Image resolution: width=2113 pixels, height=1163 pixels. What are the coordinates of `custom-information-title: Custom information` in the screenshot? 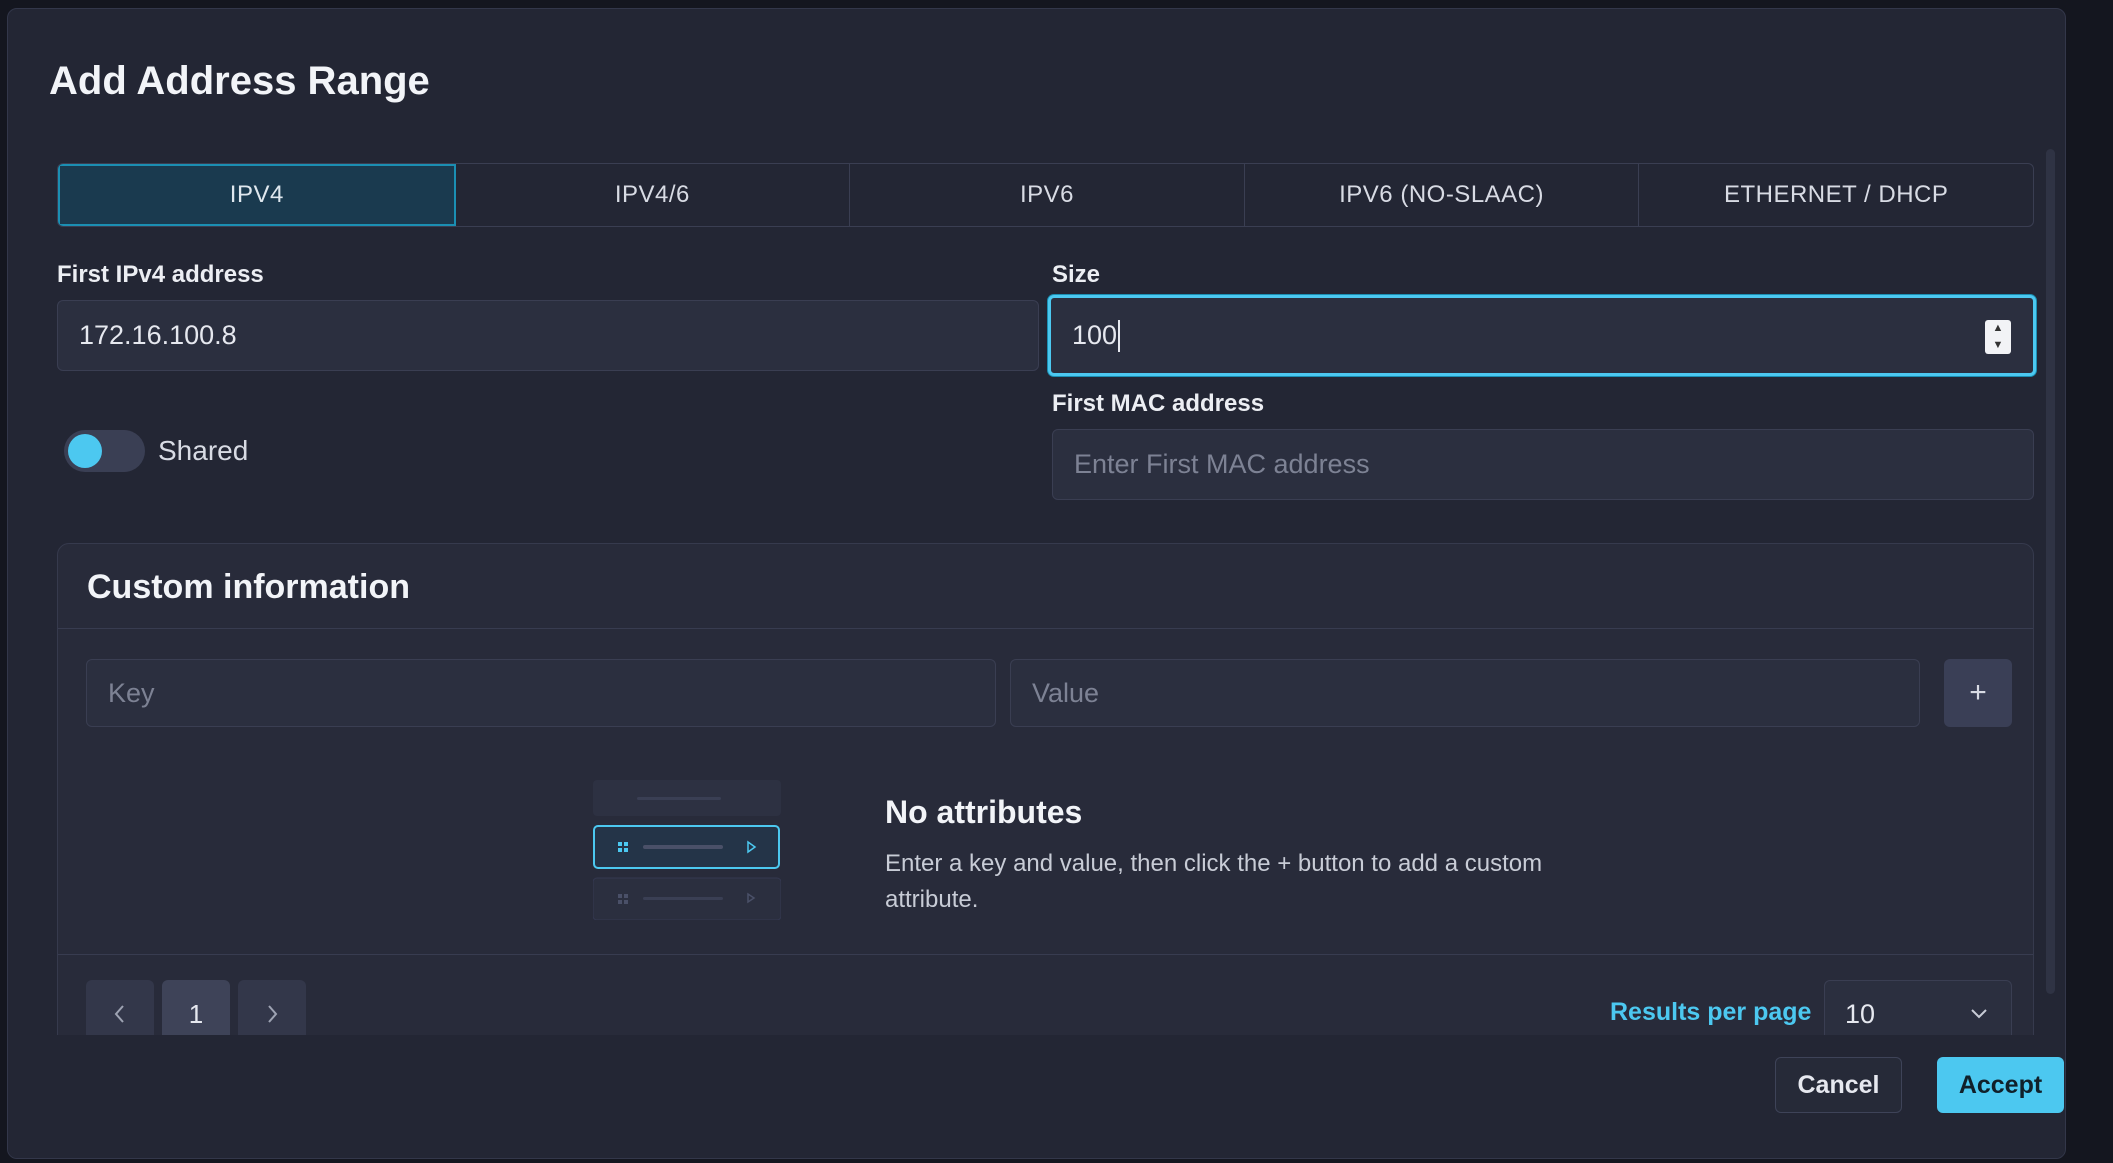 It's located at (248, 587).